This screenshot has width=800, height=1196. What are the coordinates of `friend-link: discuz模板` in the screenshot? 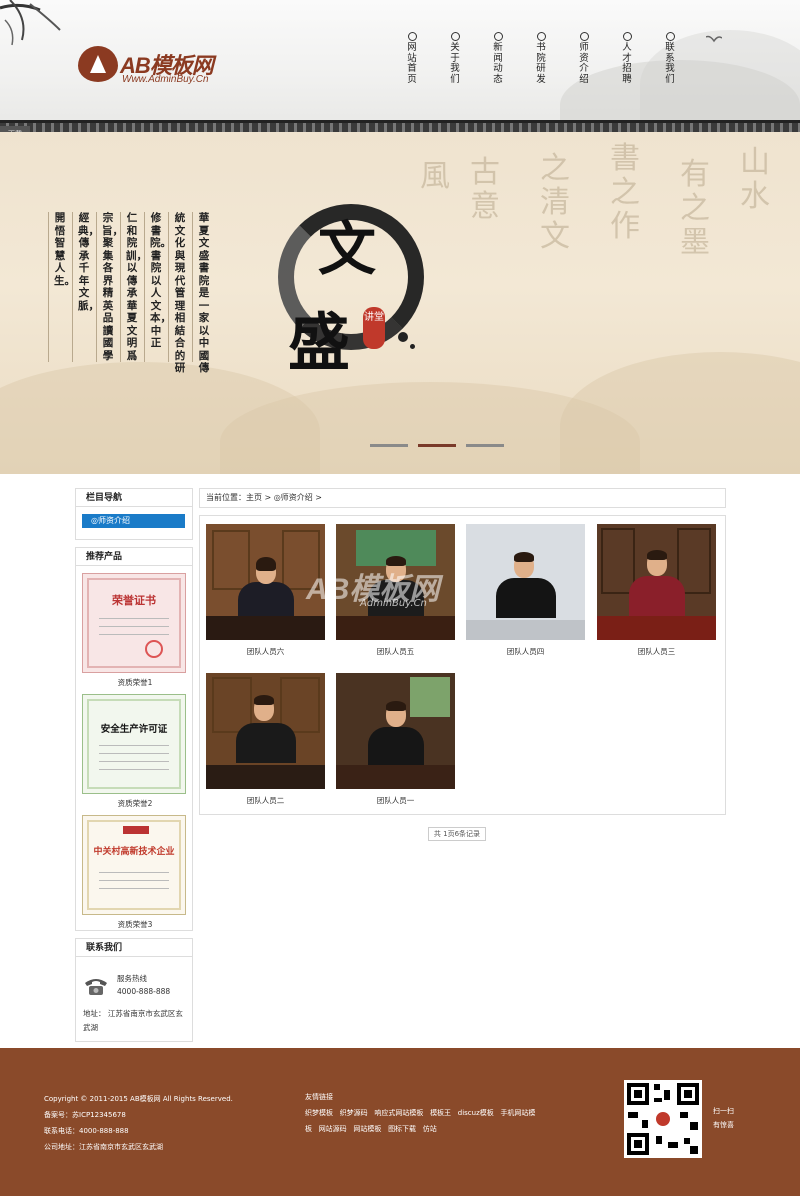 It's located at (476, 1113).